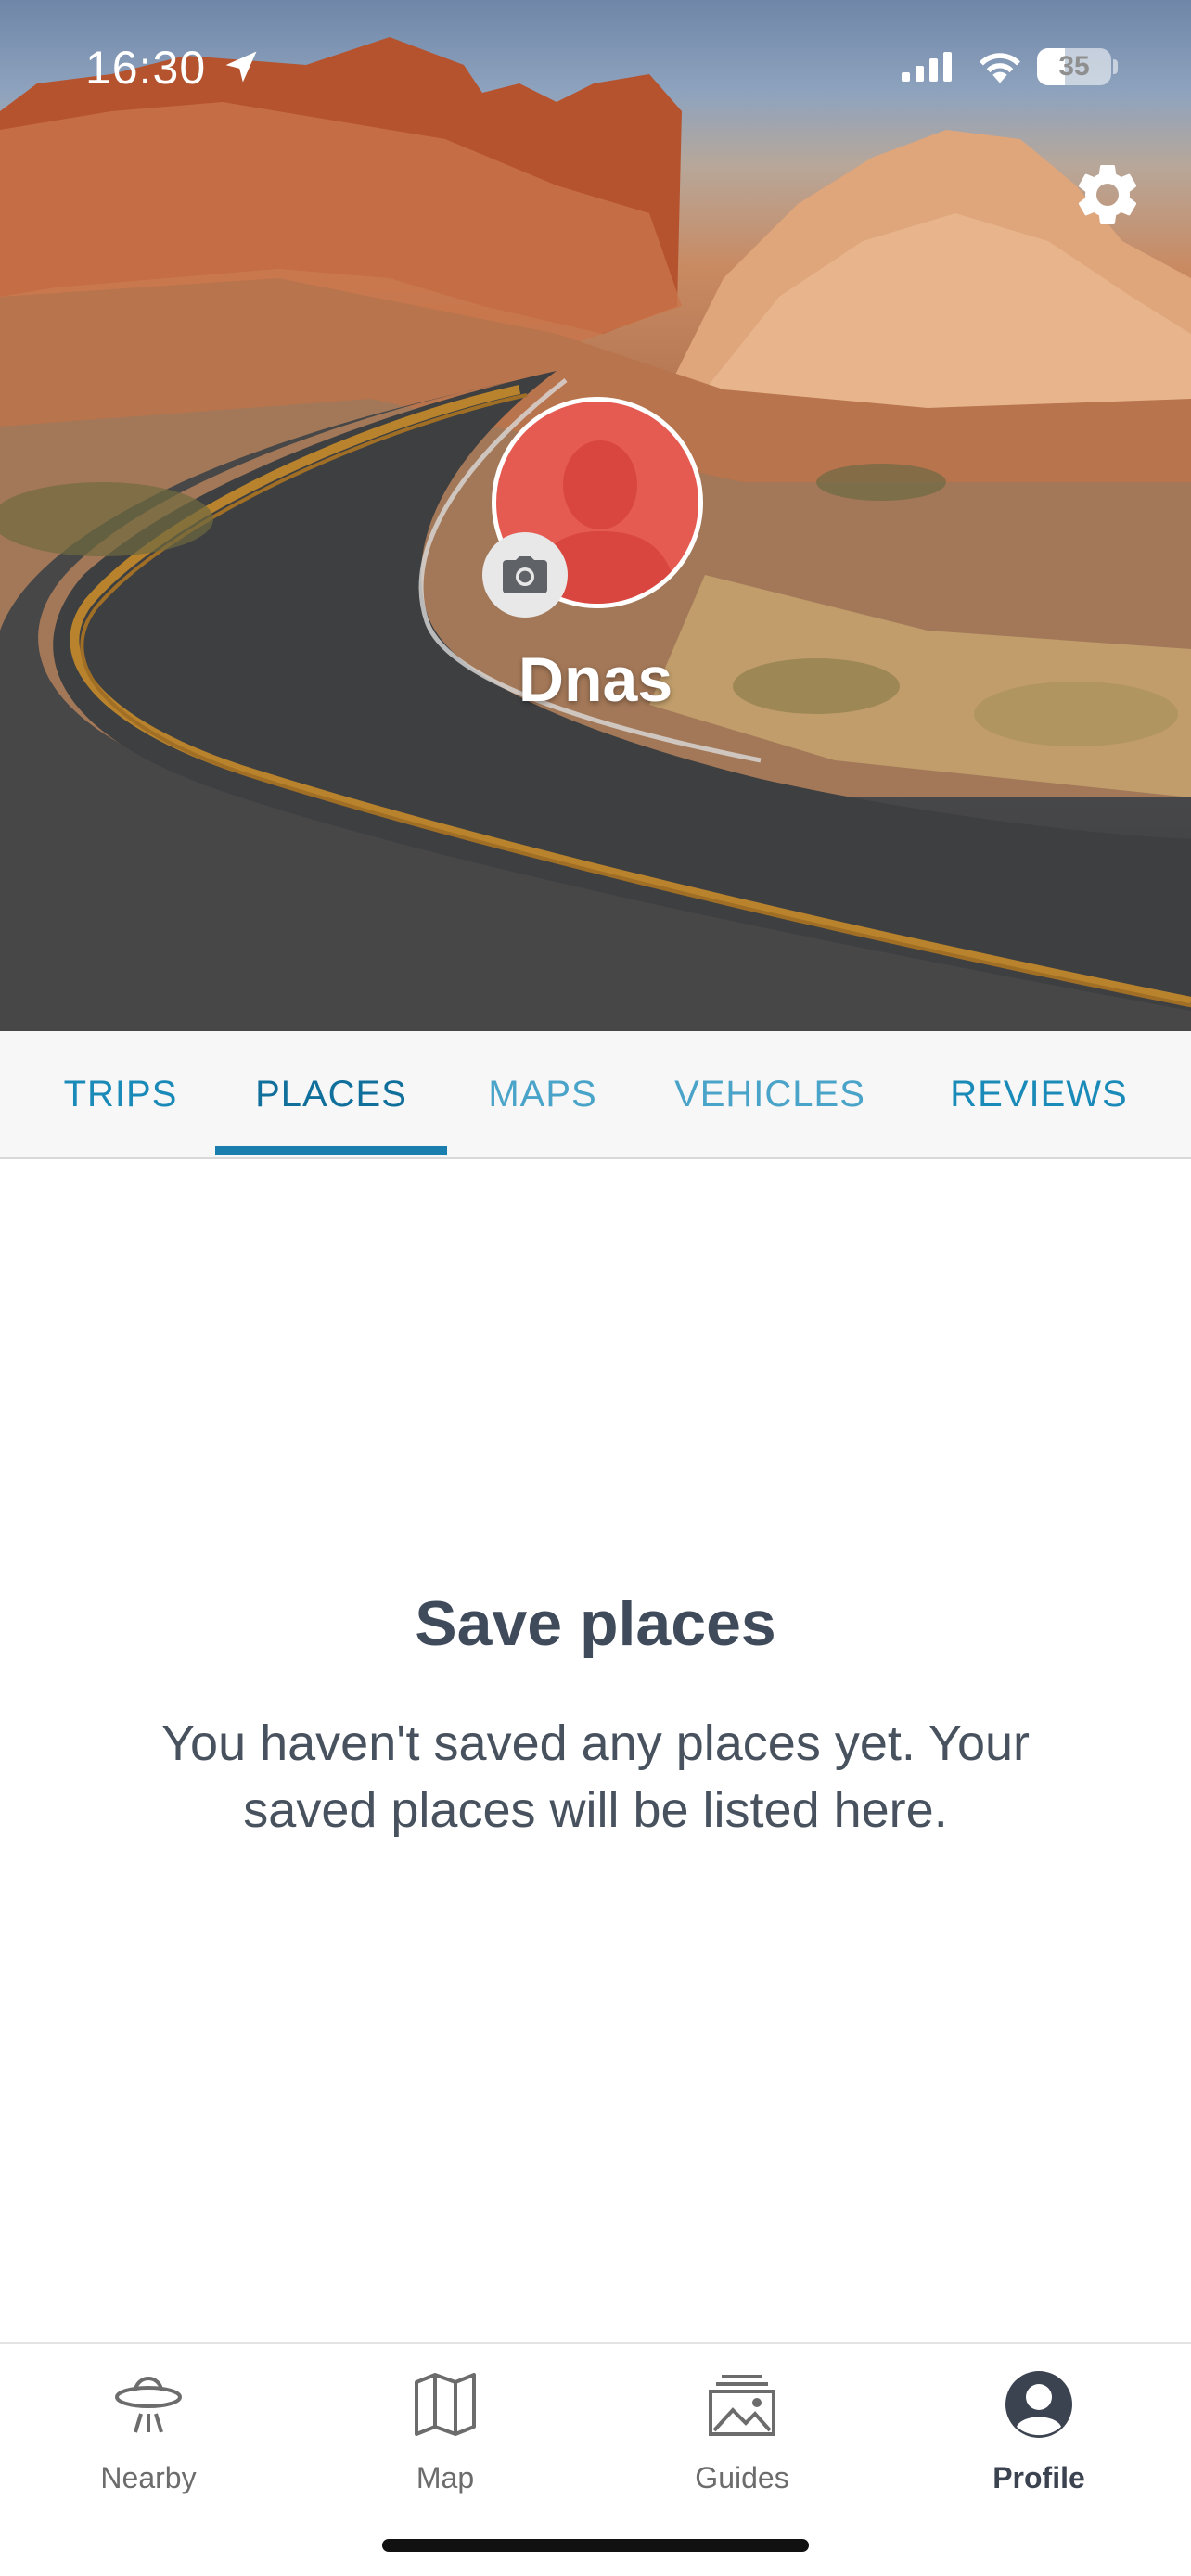 The image size is (1191, 2576). I want to click on nav-label-guides: Guides, so click(742, 2477).